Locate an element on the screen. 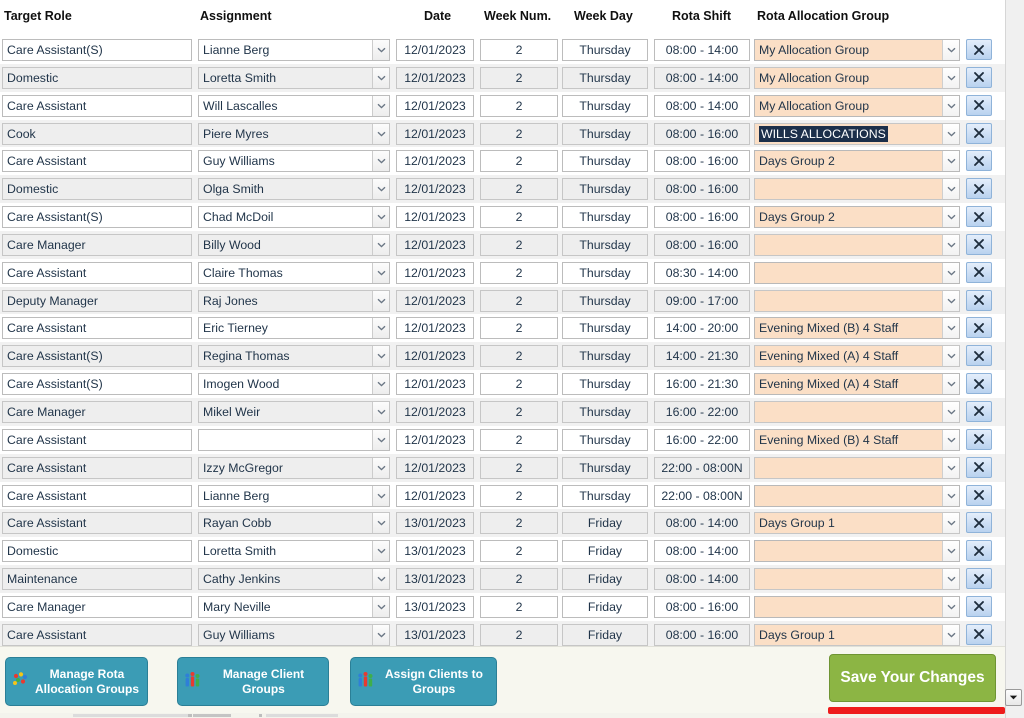 This screenshot has width=1024, height=718. target-role-input: Cook is located at coordinates (97, 133).